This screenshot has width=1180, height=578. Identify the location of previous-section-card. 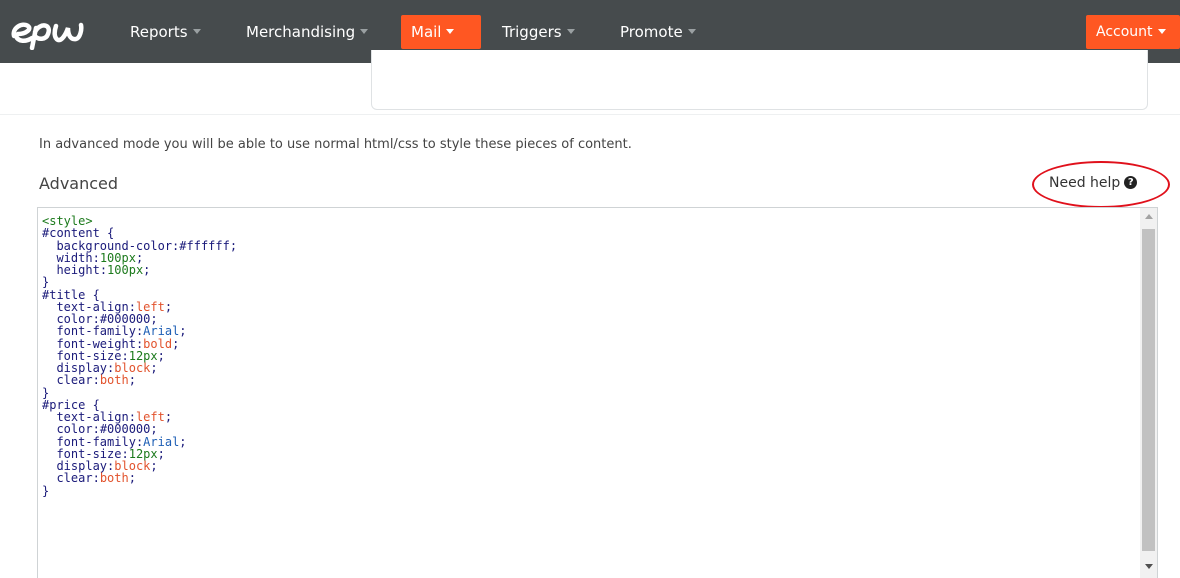
(759, 80).